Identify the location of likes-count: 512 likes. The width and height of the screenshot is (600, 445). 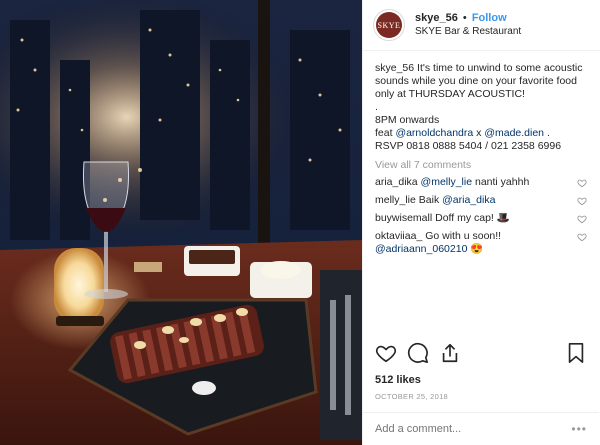
(398, 380).